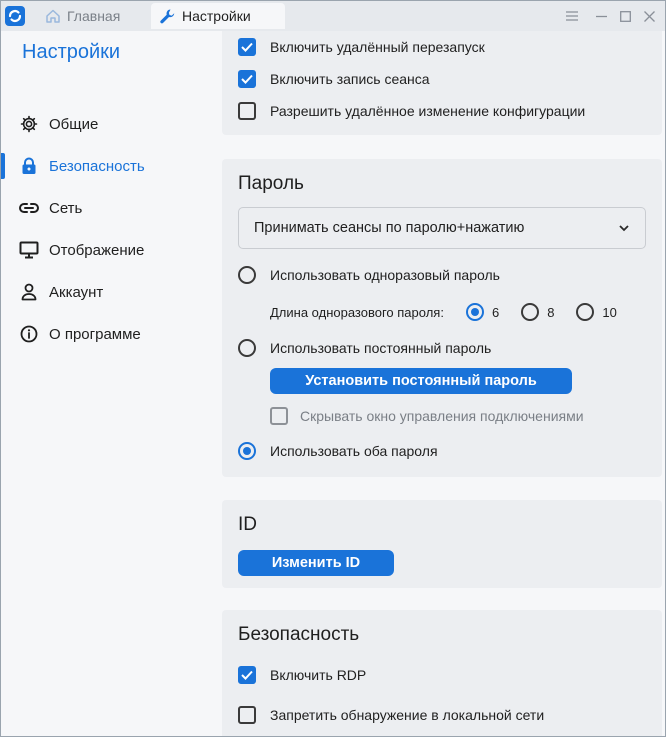 Image resolution: width=666 pixels, height=737 pixels. What do you see at coordinates (442, 416) in the screenshot?
I see `option-label: Скрывать окно управления подключениями` at bounding box center [442, 416].